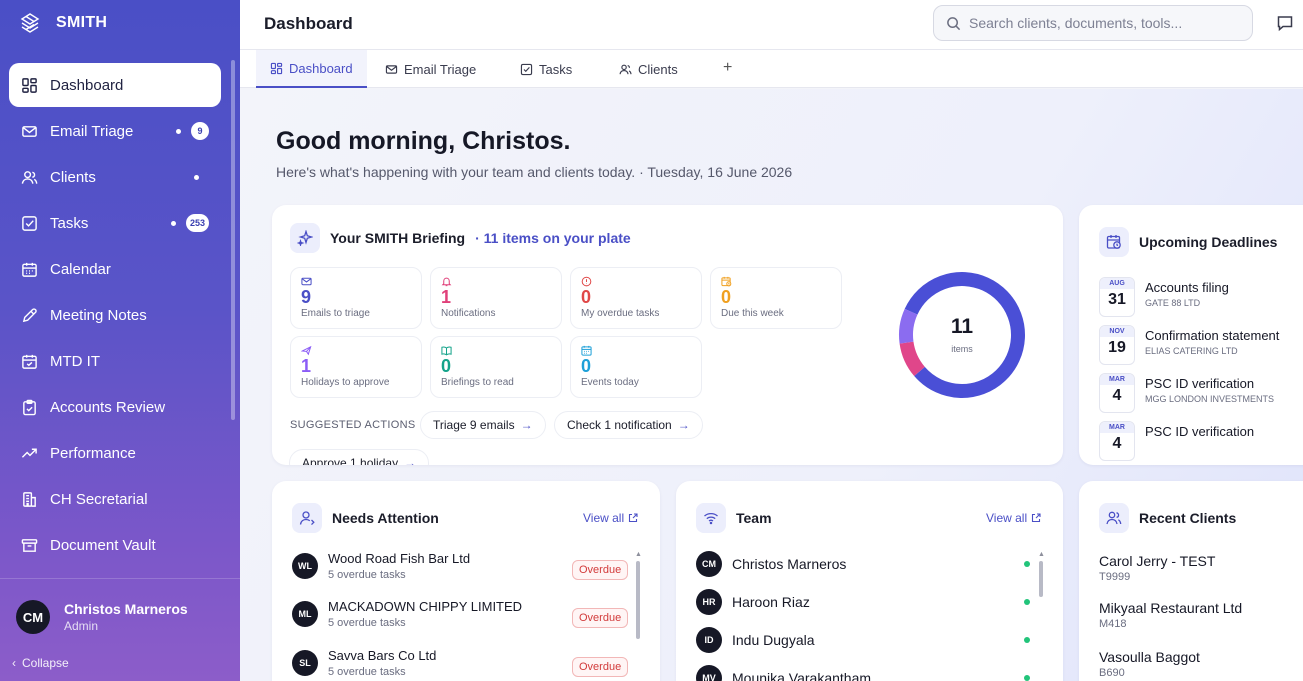 The image size is (1303, 681). I want to click on deadlines-header: Upcoming Deadlines, so click(1188, 242).